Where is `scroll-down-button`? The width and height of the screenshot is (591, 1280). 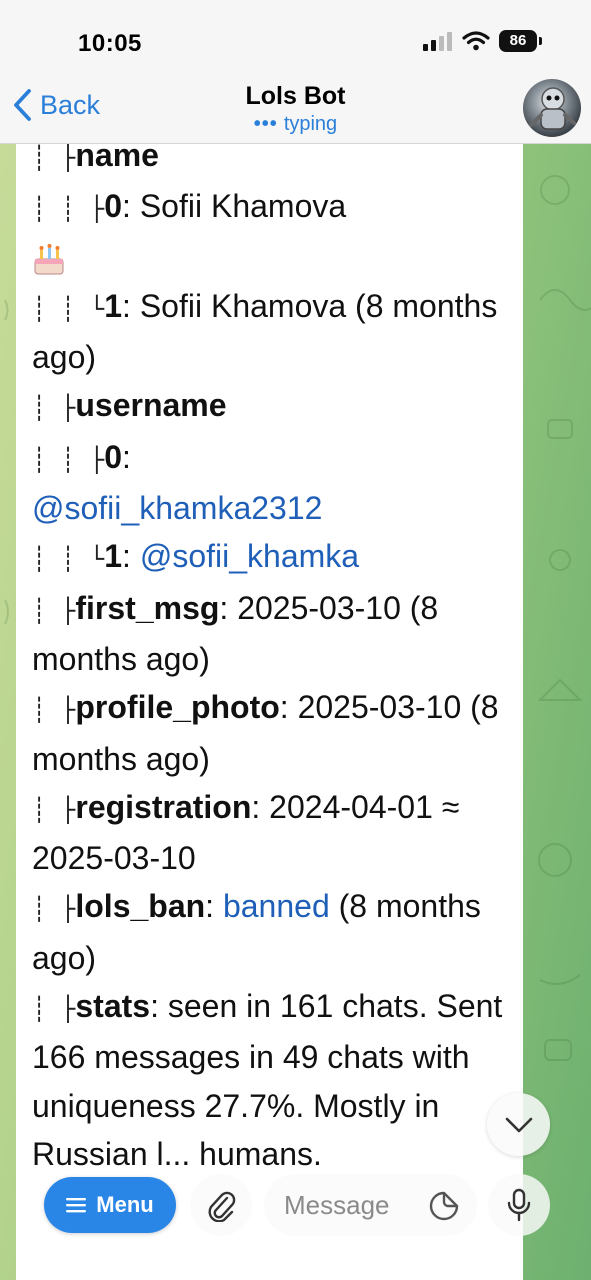
scroll-down-button is located at coordinates (518, 1124).